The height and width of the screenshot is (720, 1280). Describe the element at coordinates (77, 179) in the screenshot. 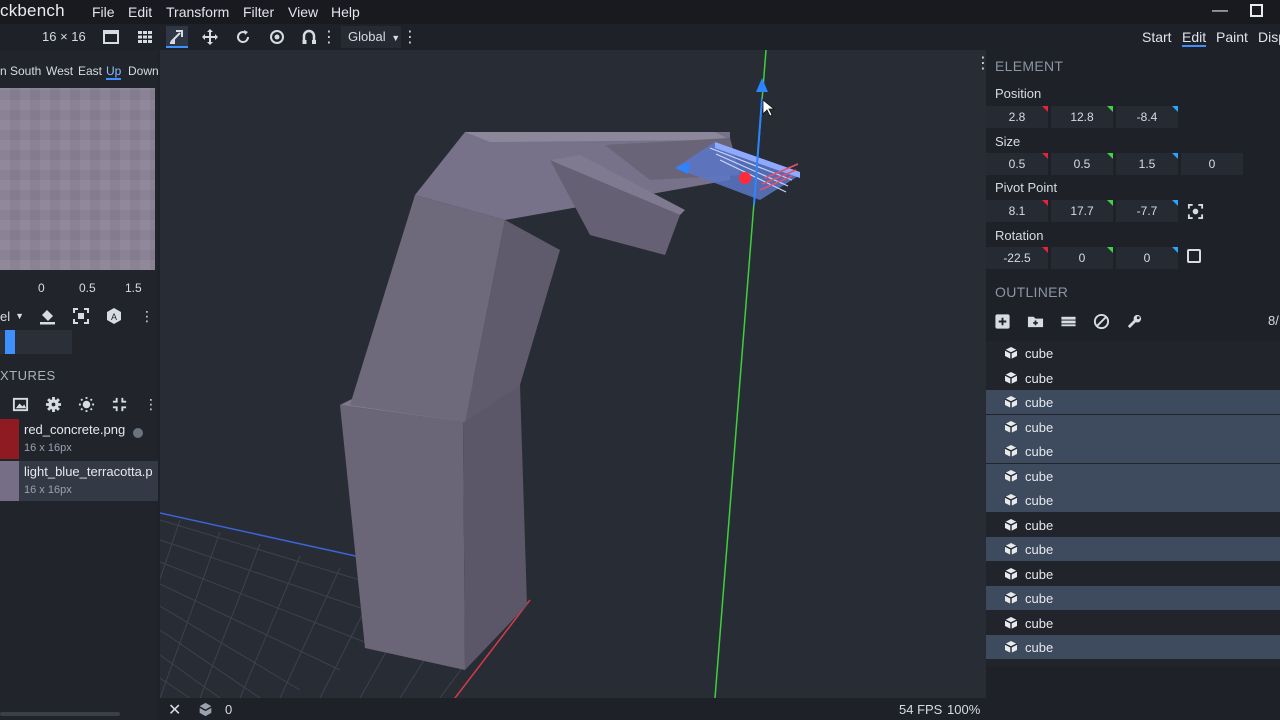

I see `uv-preview` at that location.